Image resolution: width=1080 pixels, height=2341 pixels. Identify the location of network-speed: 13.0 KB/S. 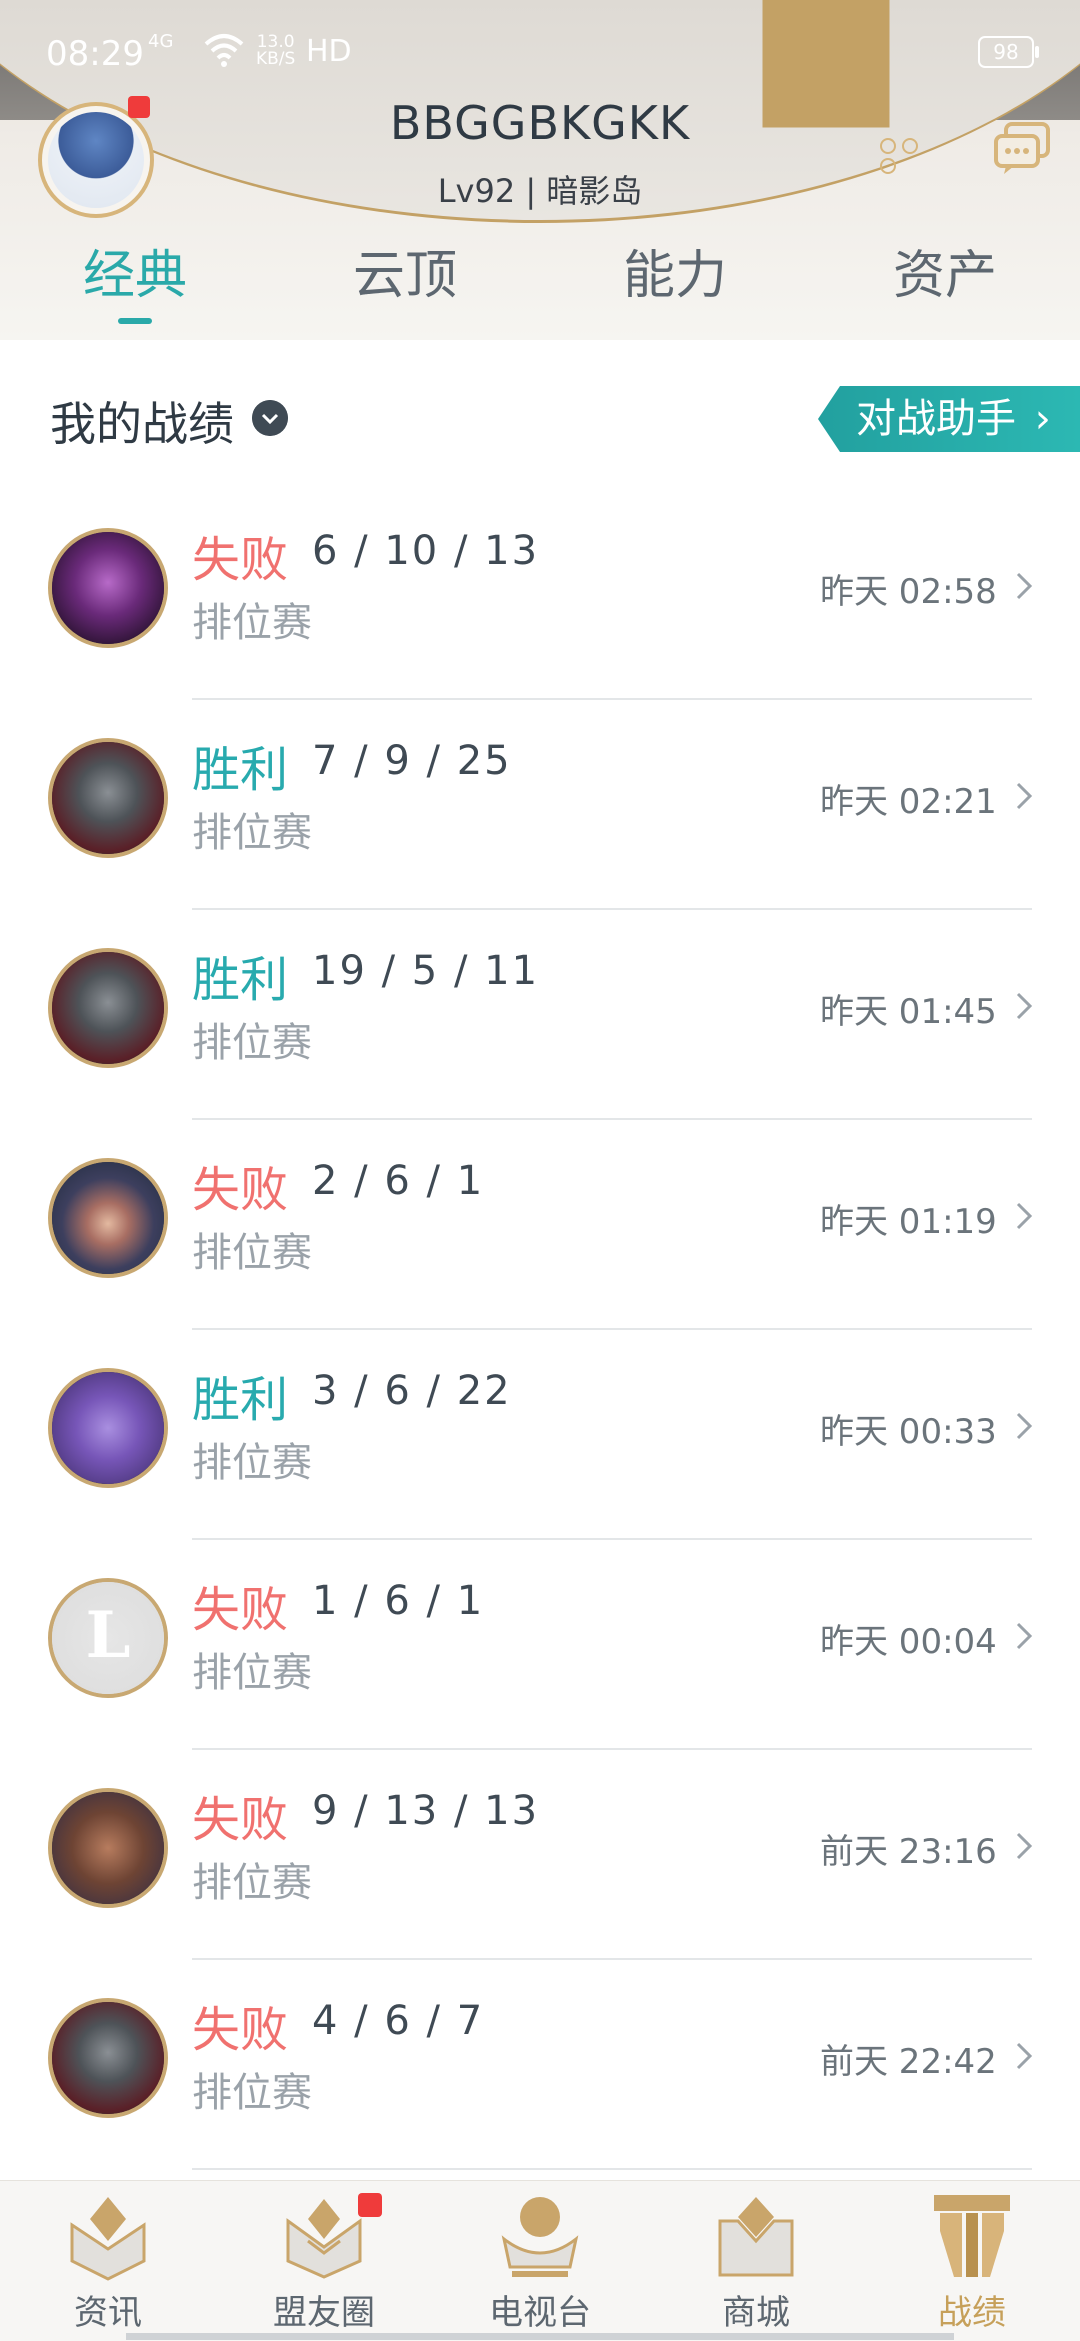
(275, 51).